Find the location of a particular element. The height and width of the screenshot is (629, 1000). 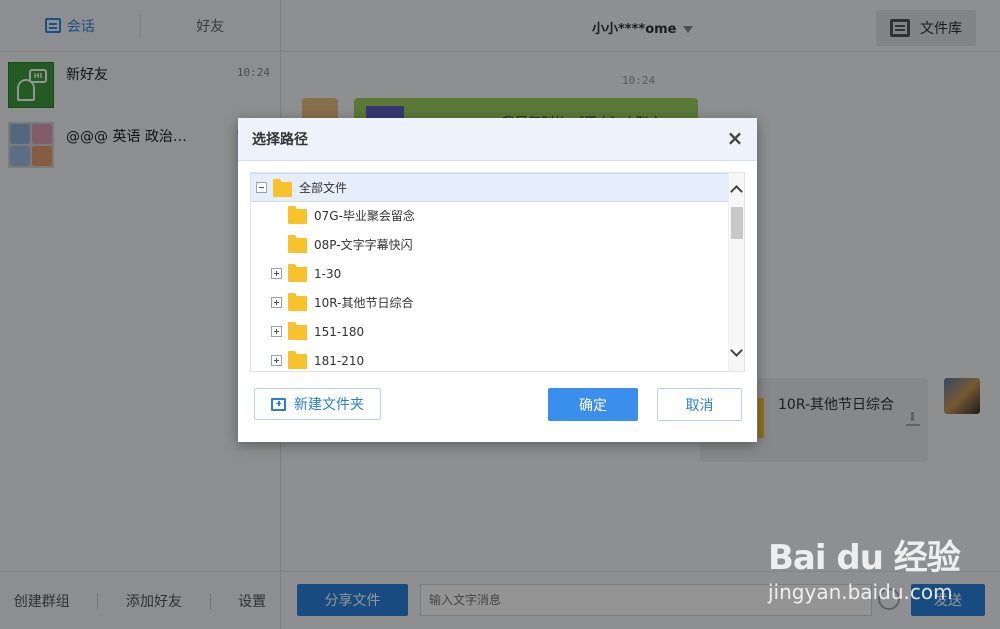

tree-label: 全部文件 is located at coordinates (323, 188).